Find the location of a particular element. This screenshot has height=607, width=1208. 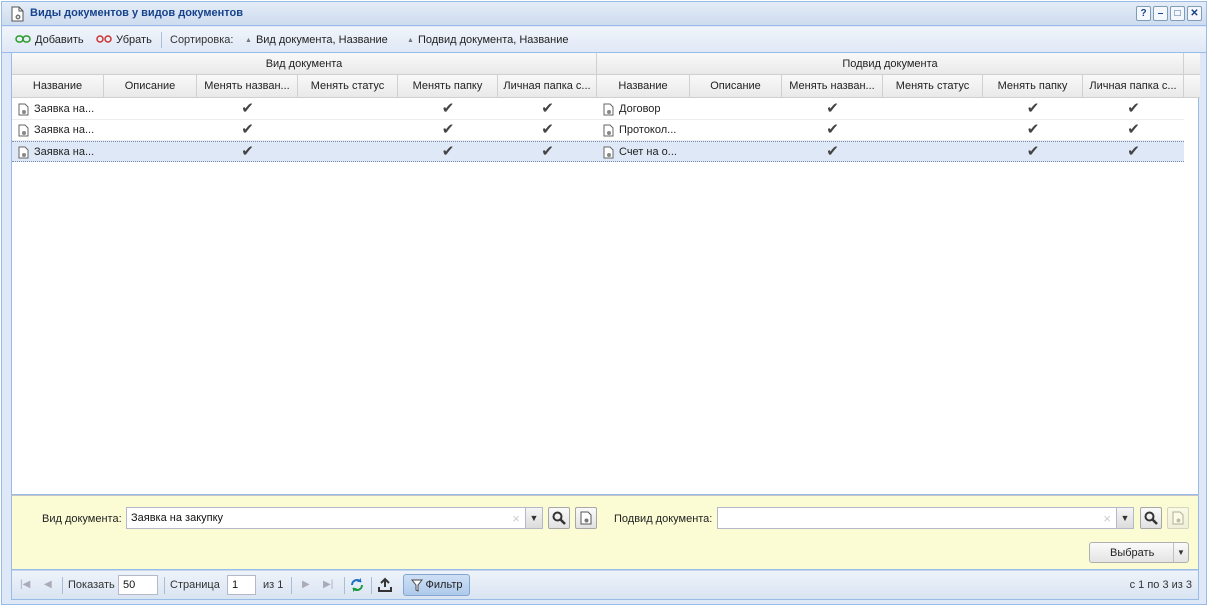

window-title: Виды документов у видов документов is located at coordinates (137, 13).